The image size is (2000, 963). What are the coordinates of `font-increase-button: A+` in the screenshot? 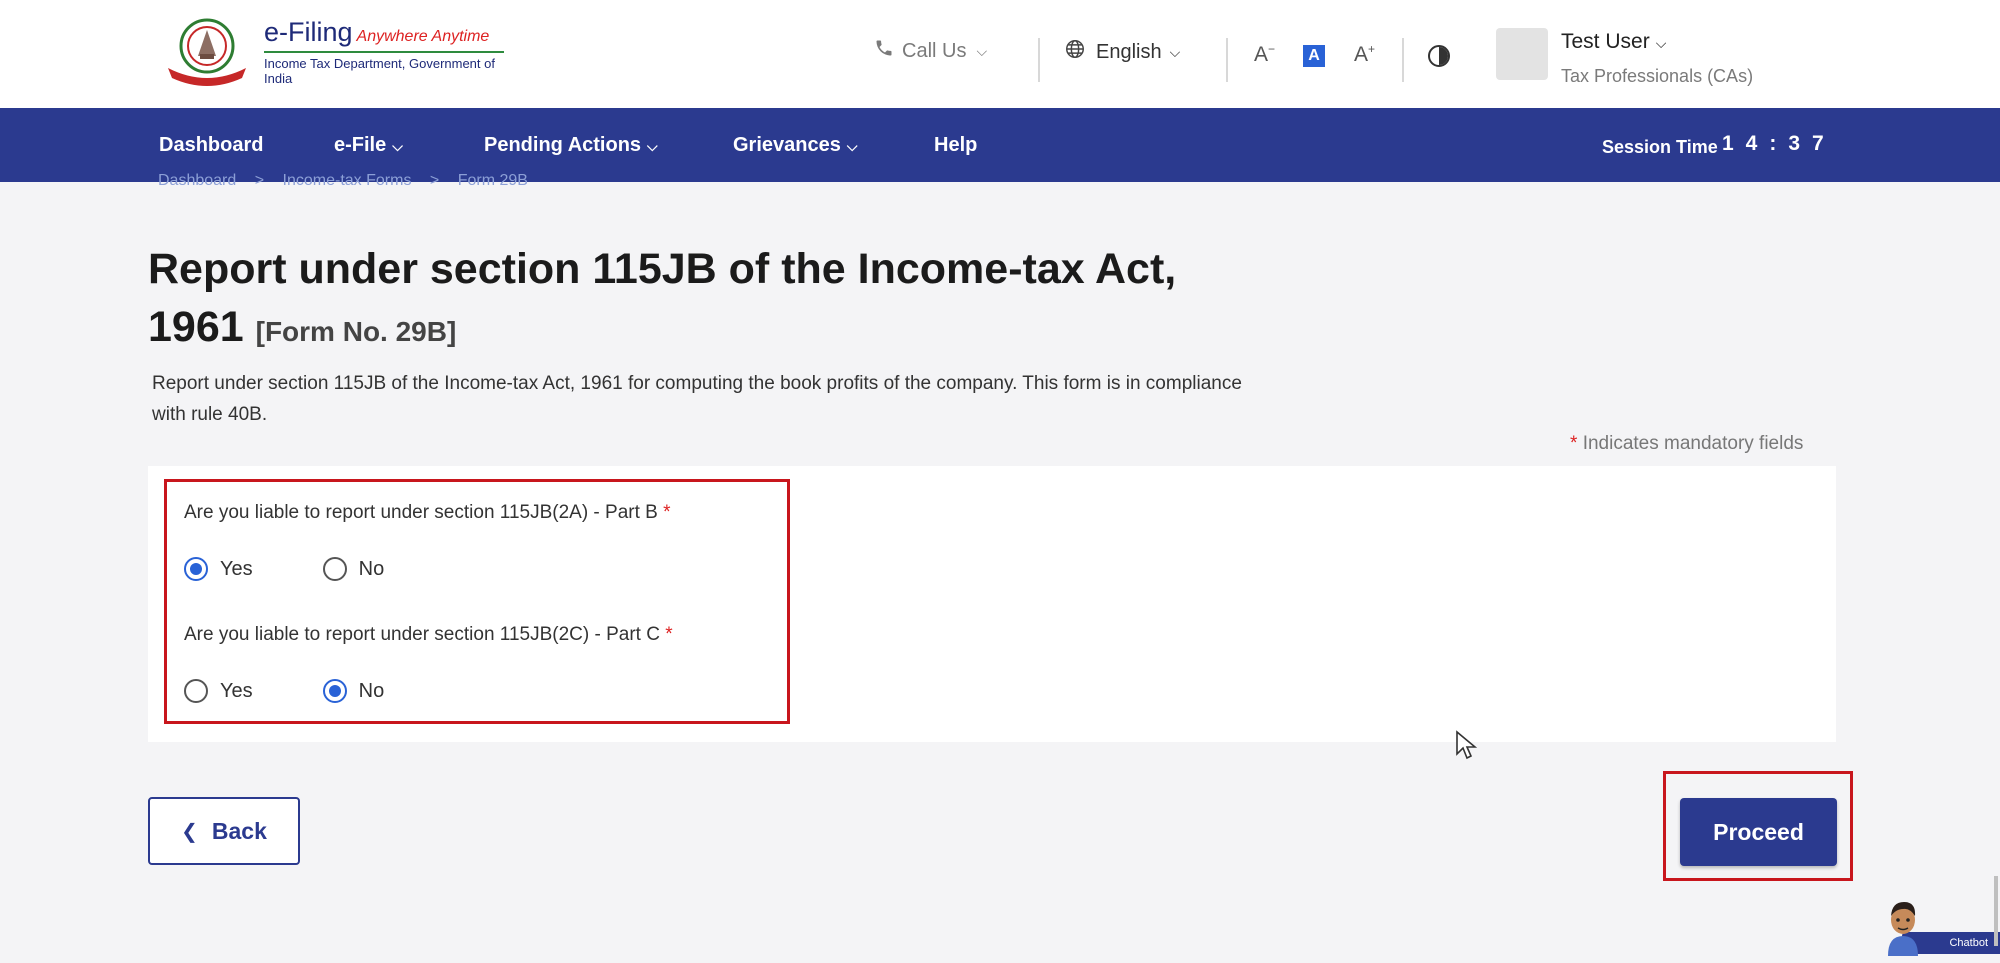 It's located at (1364, 54).